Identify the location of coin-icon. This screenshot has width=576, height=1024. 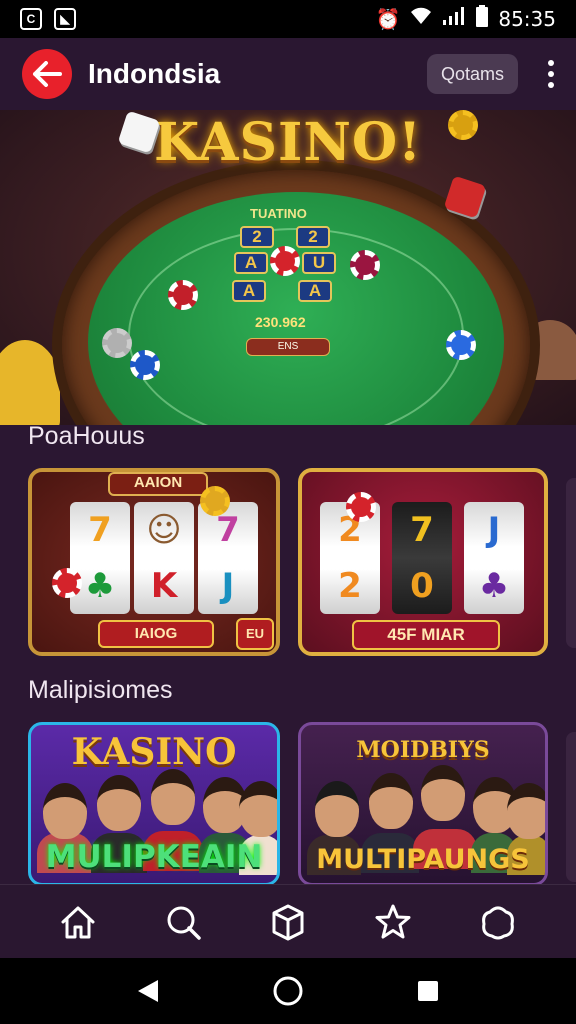
(215, 501).